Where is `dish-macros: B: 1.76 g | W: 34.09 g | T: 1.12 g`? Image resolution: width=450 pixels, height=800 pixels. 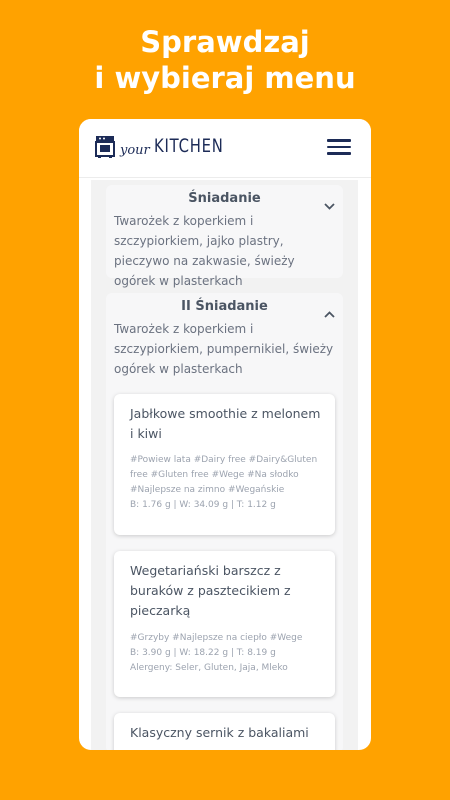 dish-macros: B: 1.76 g | W: 34.09 g | T: 1.12 g is located at coordinates (203, 505).